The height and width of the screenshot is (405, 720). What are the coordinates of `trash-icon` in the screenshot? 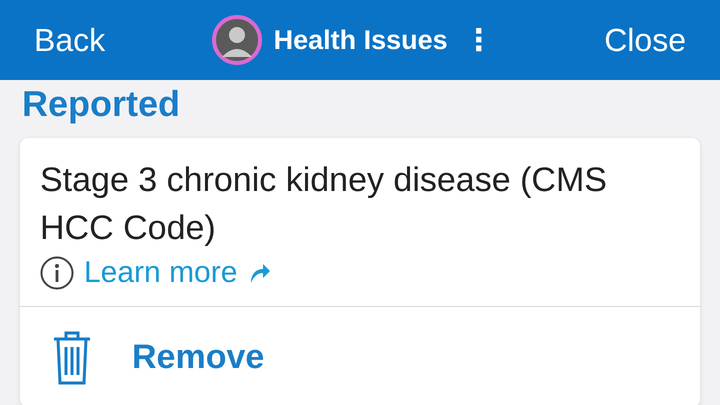 It's located at (72, 357).